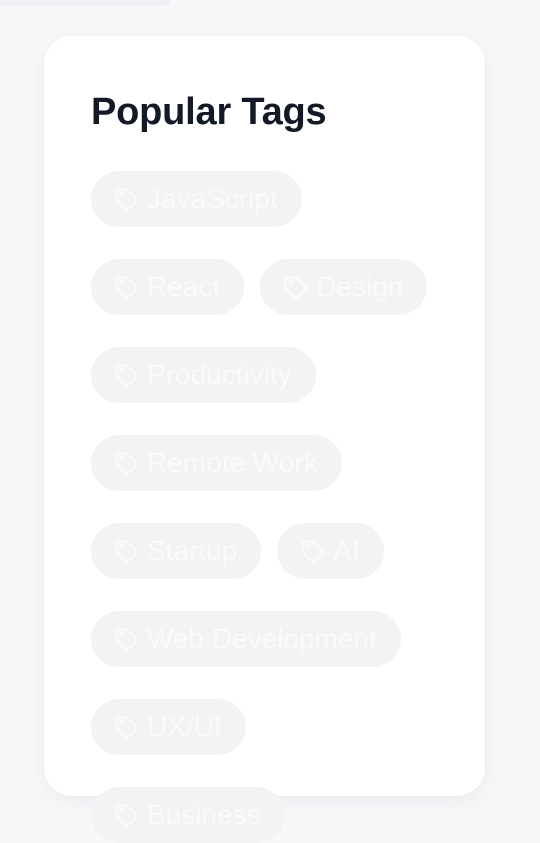 Image resolution: width=540 pixels, height=843 pixels. I want to click on tag-design: Design, so click(344, 287).